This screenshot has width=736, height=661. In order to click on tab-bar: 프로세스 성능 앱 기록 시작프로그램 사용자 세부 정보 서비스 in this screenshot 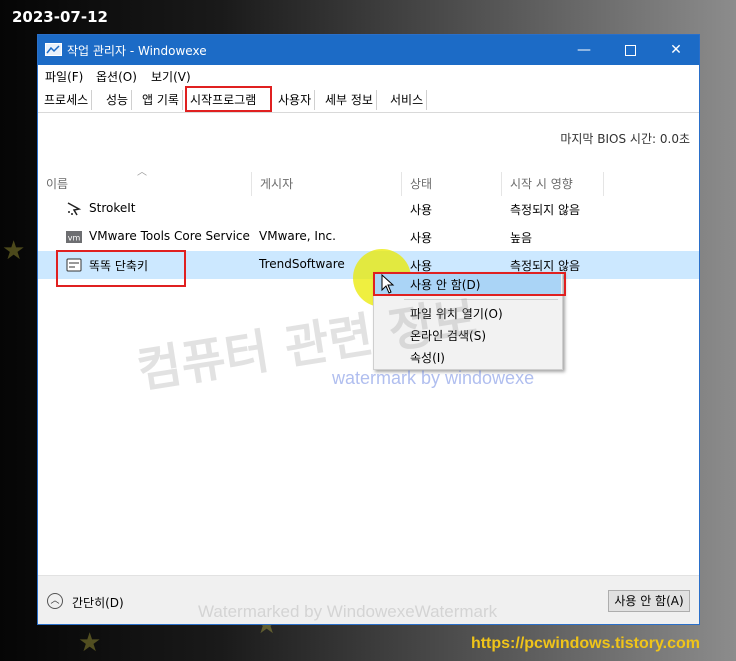, I will do `click(368, 99)`.